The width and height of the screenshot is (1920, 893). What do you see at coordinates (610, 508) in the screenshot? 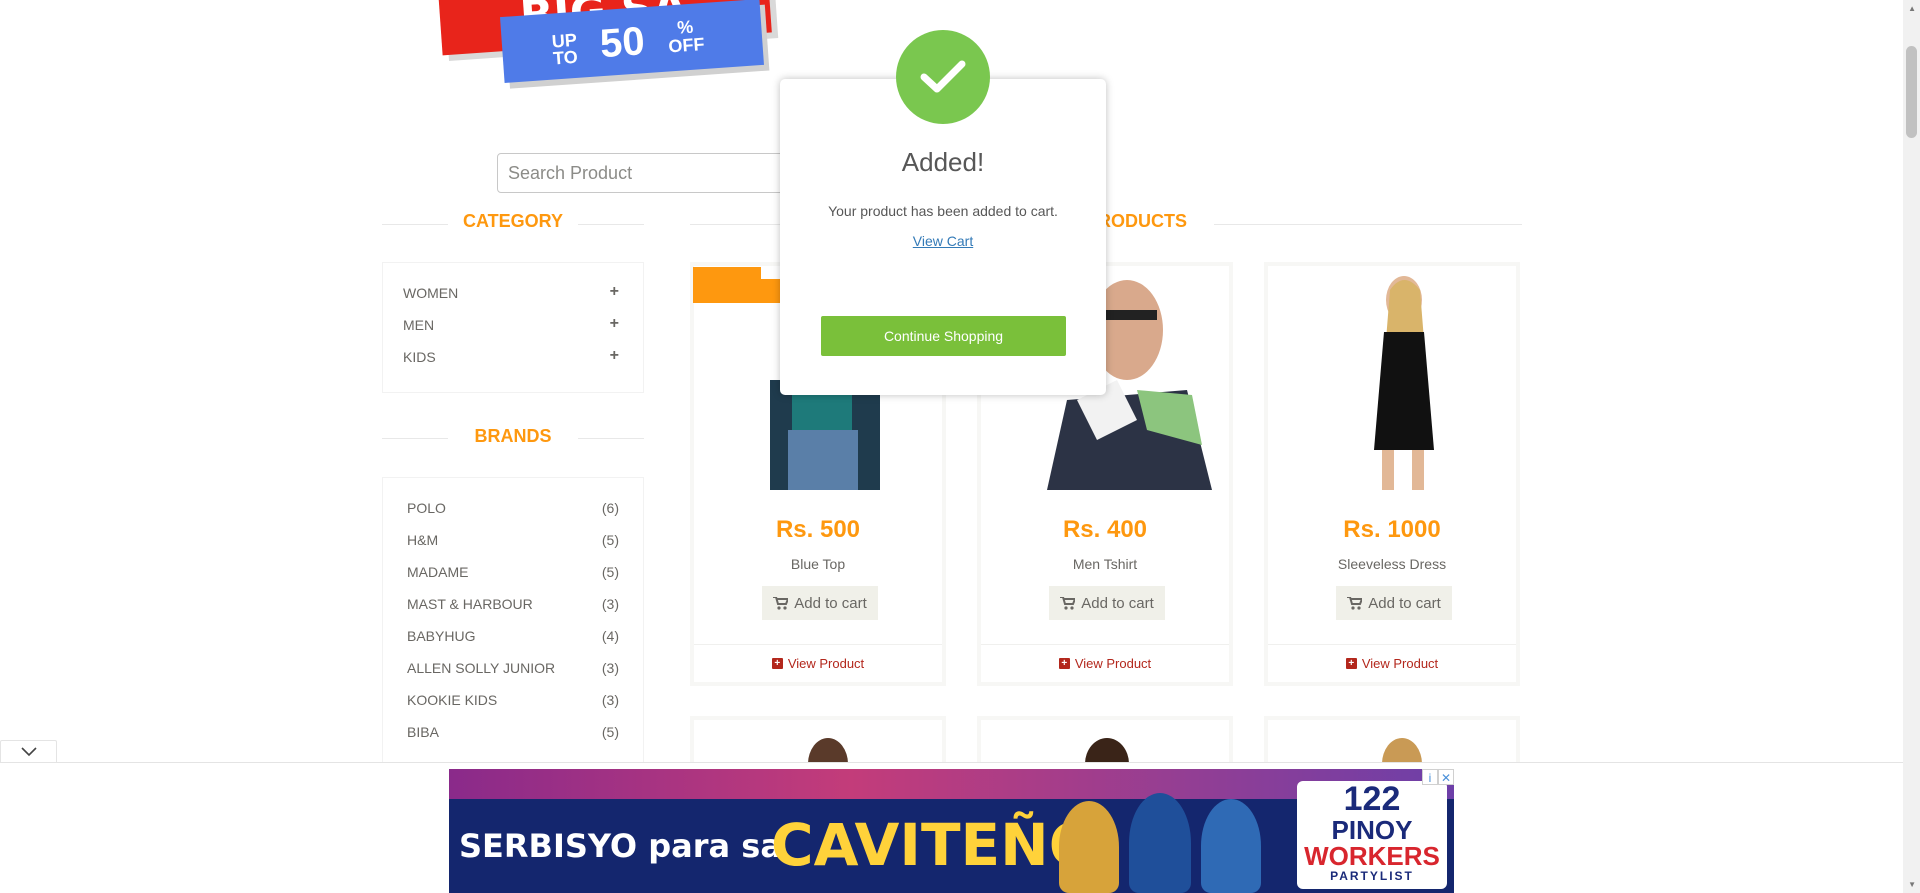
I see `brand-count: (6)` at bounding box center [610, 508].